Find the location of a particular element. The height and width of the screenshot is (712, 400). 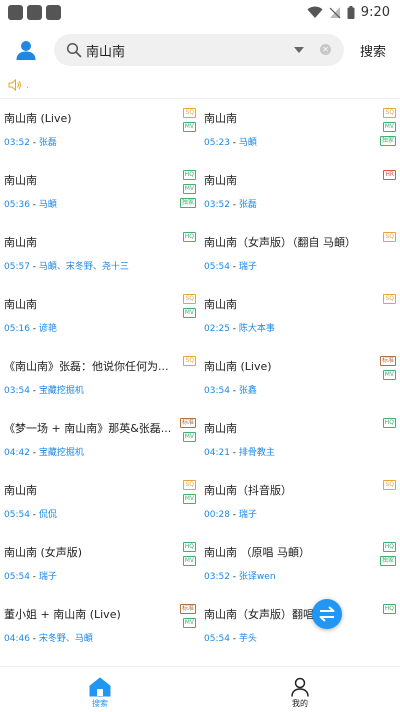

quality-badge: HR is located at coordinates (389, 175).